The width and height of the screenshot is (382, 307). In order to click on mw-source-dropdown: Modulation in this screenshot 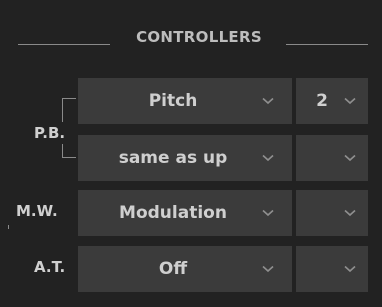, I will do `click(185, 213)`.